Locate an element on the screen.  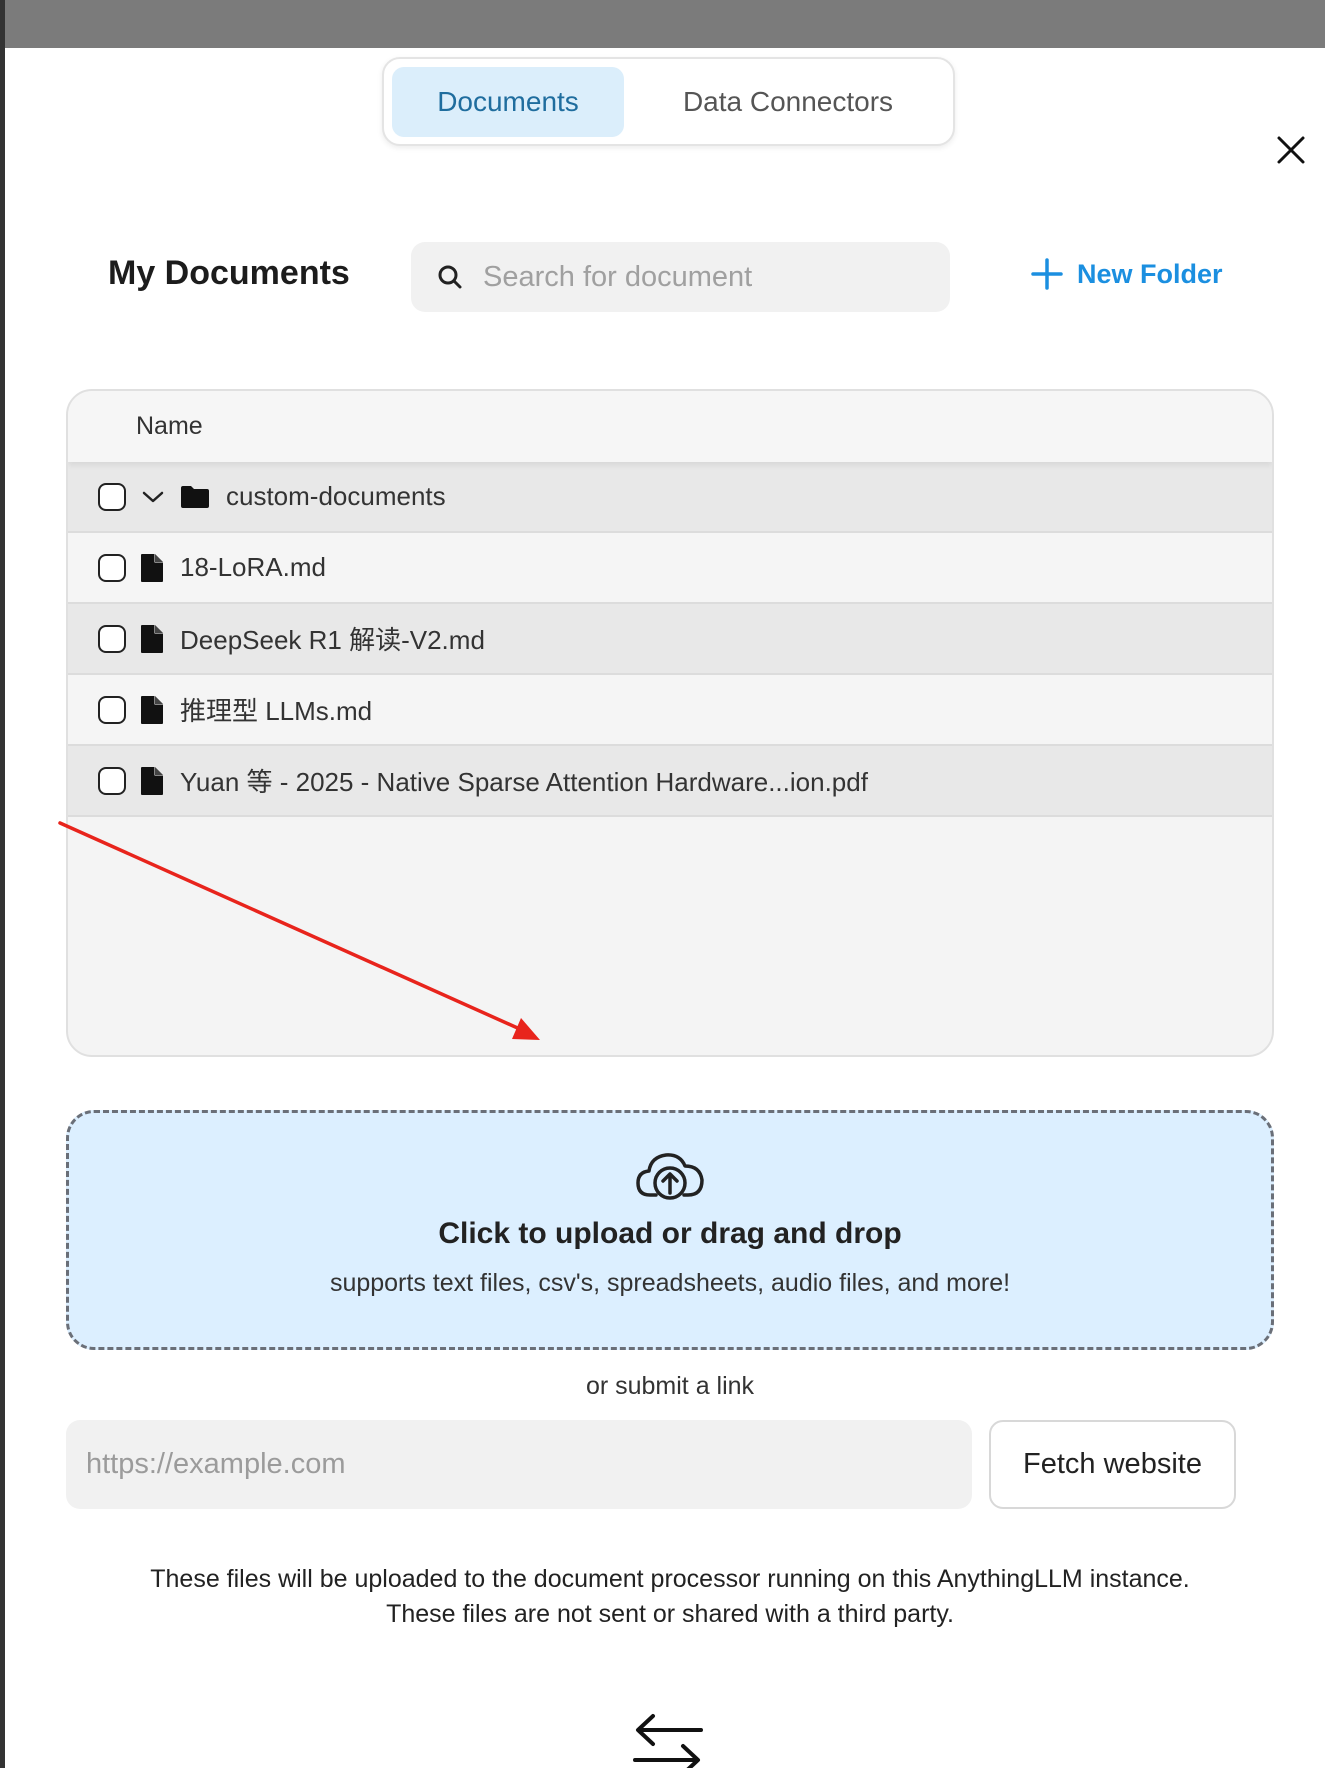
swap-arrows-icon is located at coordinates (668, 1740).